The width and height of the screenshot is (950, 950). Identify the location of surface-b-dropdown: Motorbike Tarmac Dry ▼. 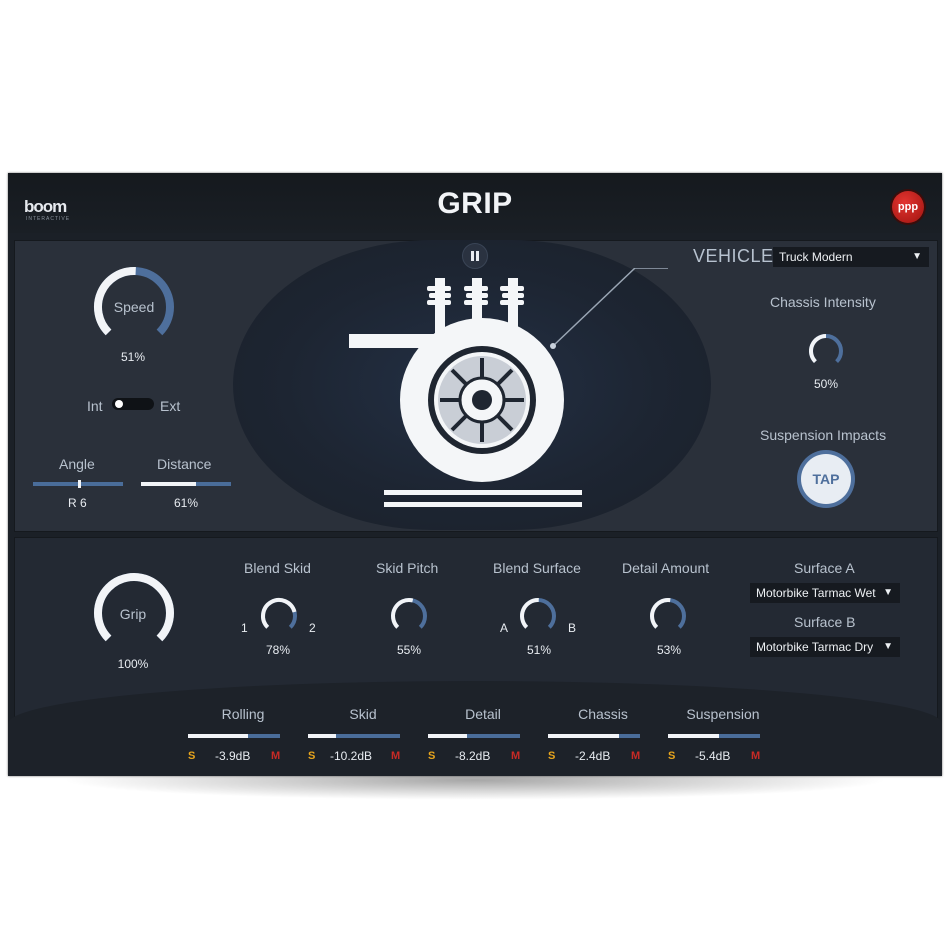
(825, 647).